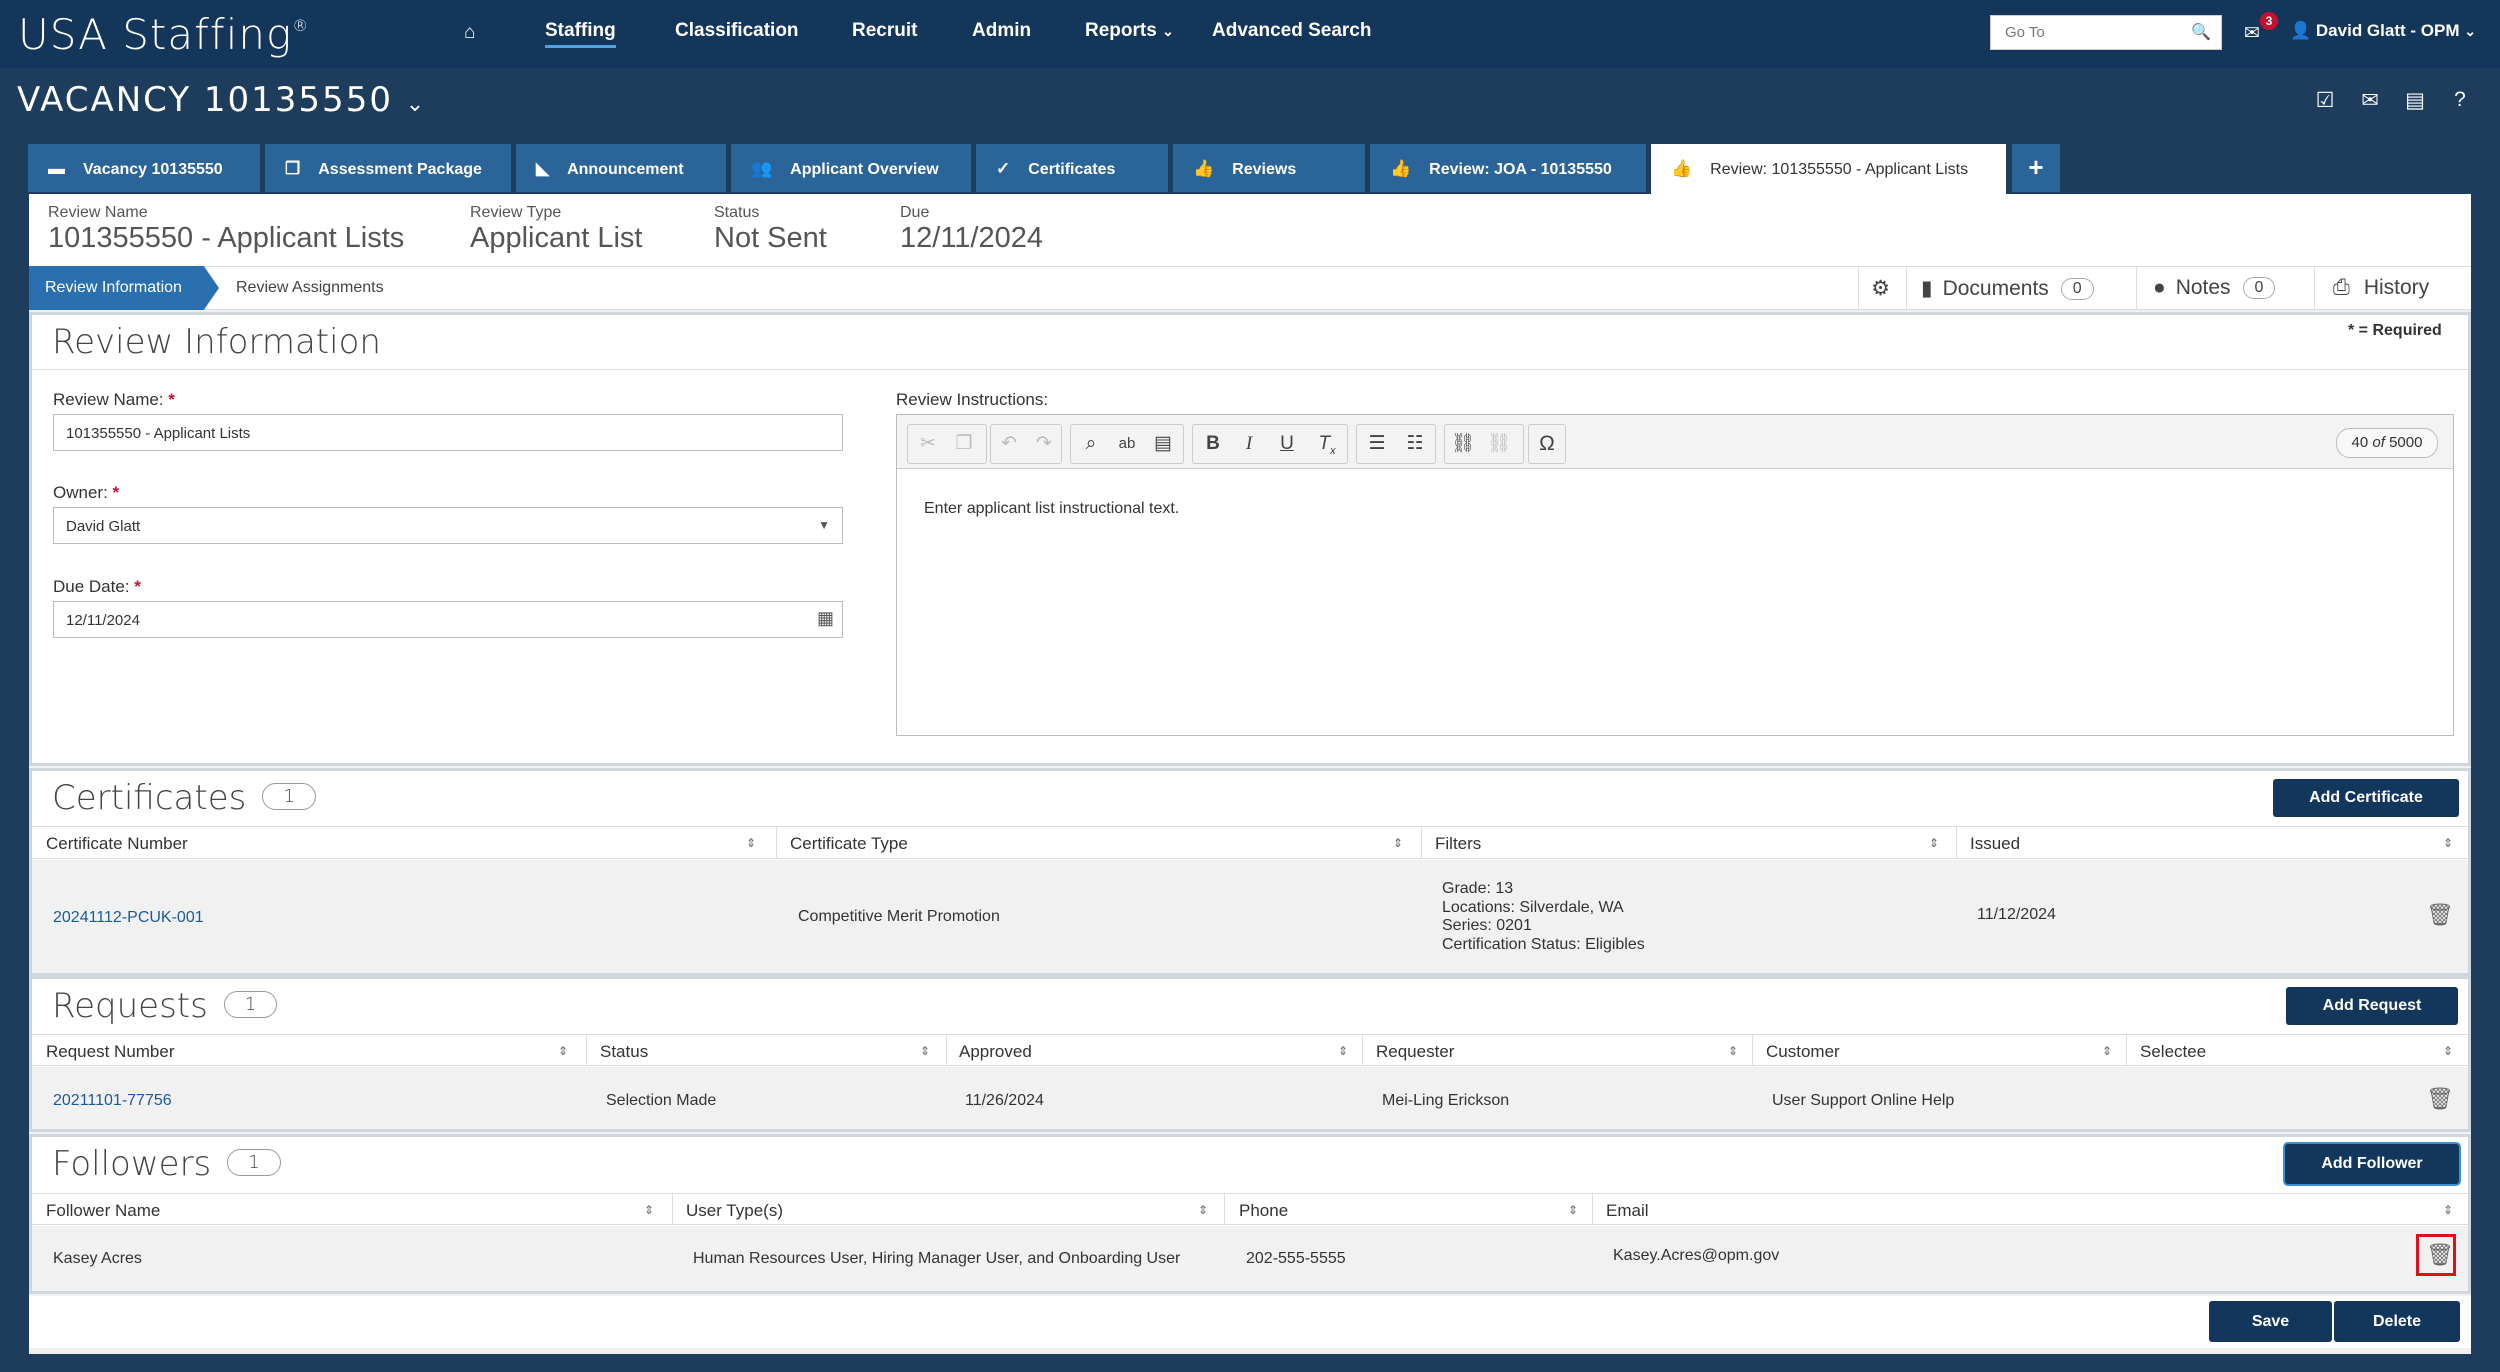 This screenshot has height=1372, width=2500. What do you see at coordinates (2036, 168) in the screenshot?
I see `add-tab-button: +` at bounding box center [2036, 168].